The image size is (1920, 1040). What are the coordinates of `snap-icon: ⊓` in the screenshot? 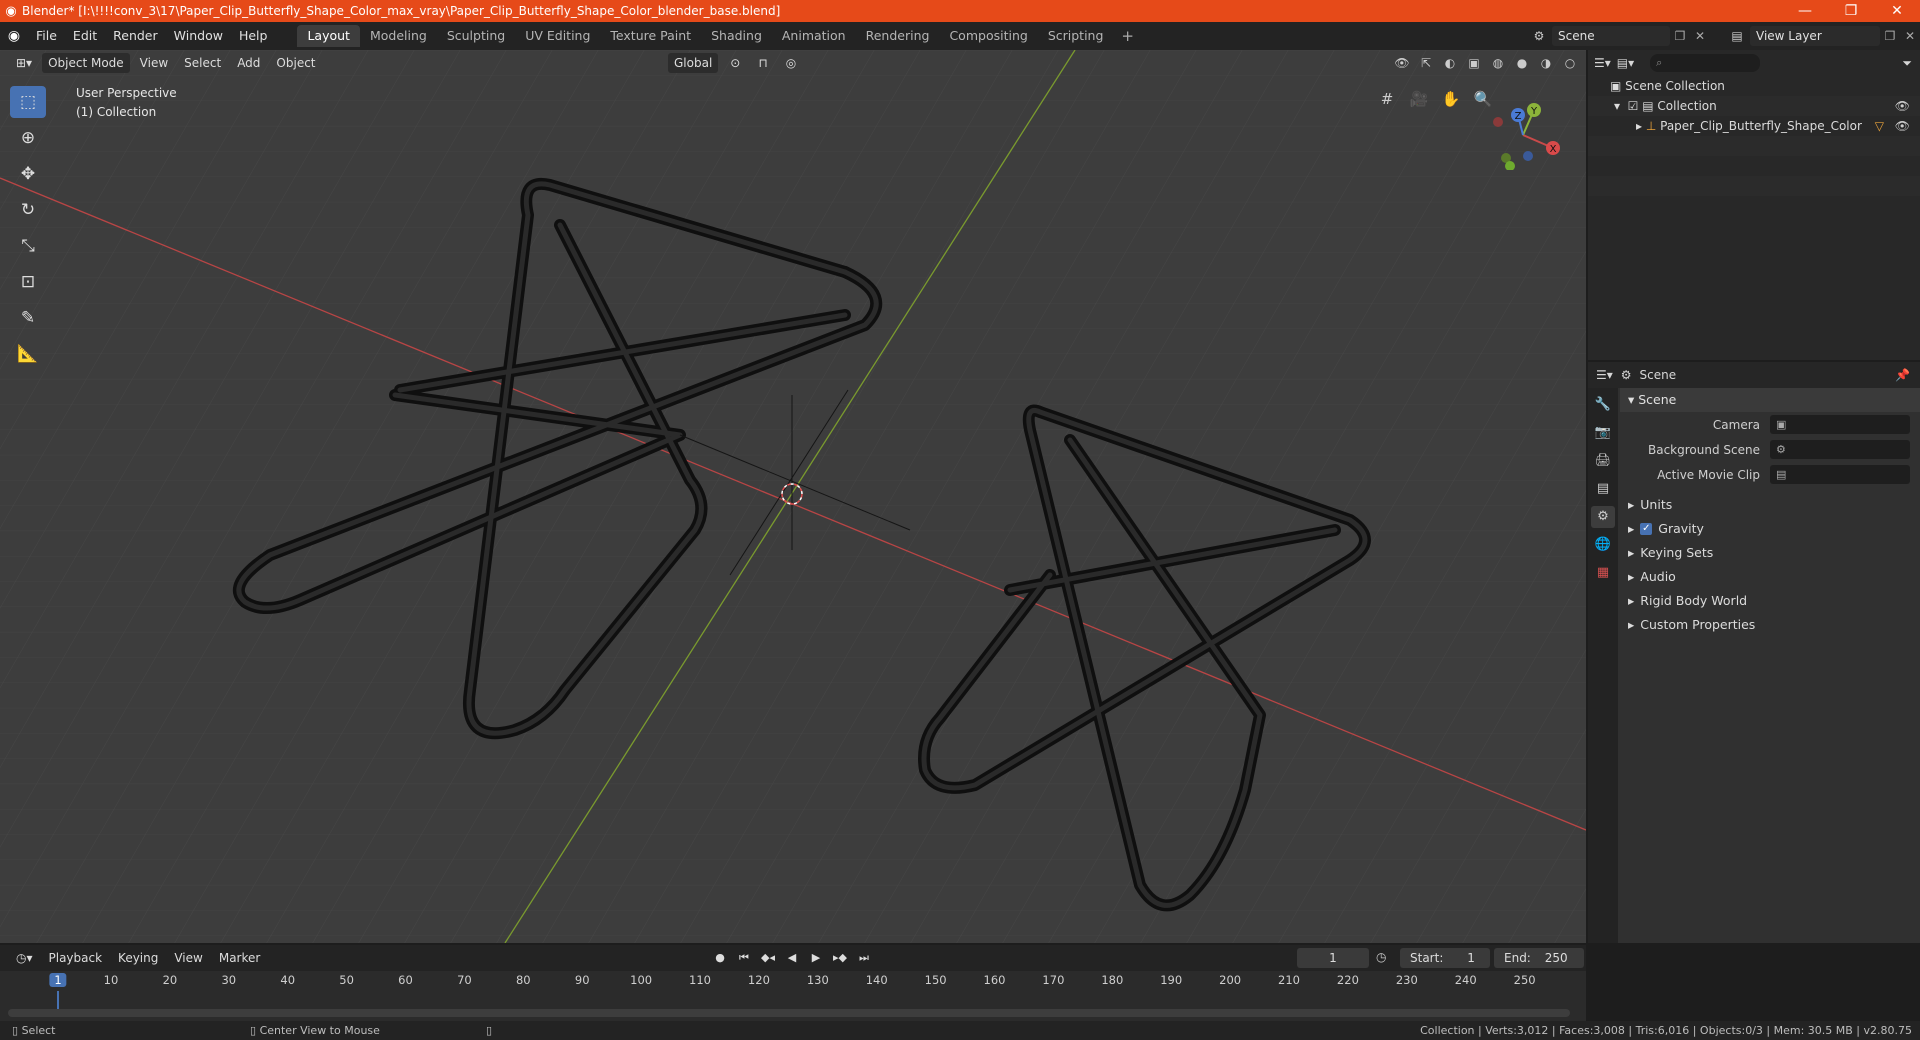 It's located at (762, 63).